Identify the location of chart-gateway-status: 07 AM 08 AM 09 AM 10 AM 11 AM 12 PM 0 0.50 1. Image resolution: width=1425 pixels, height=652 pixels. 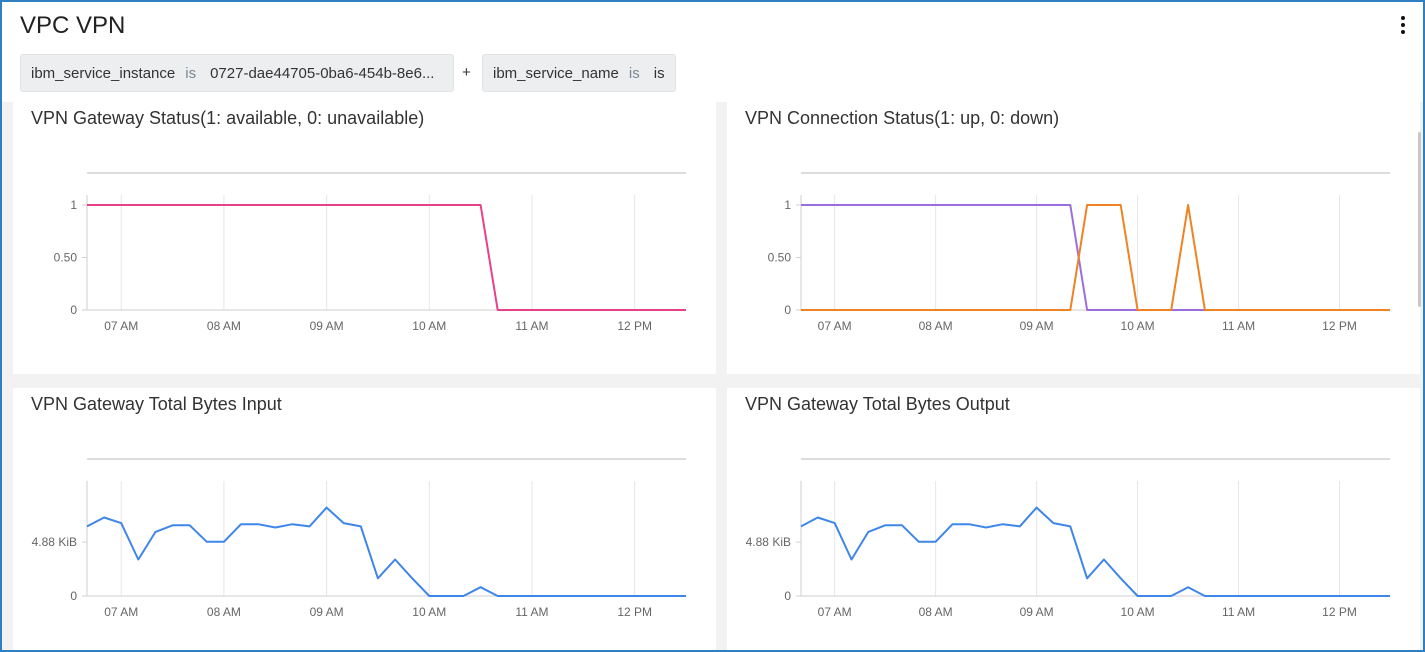
(370, 252).